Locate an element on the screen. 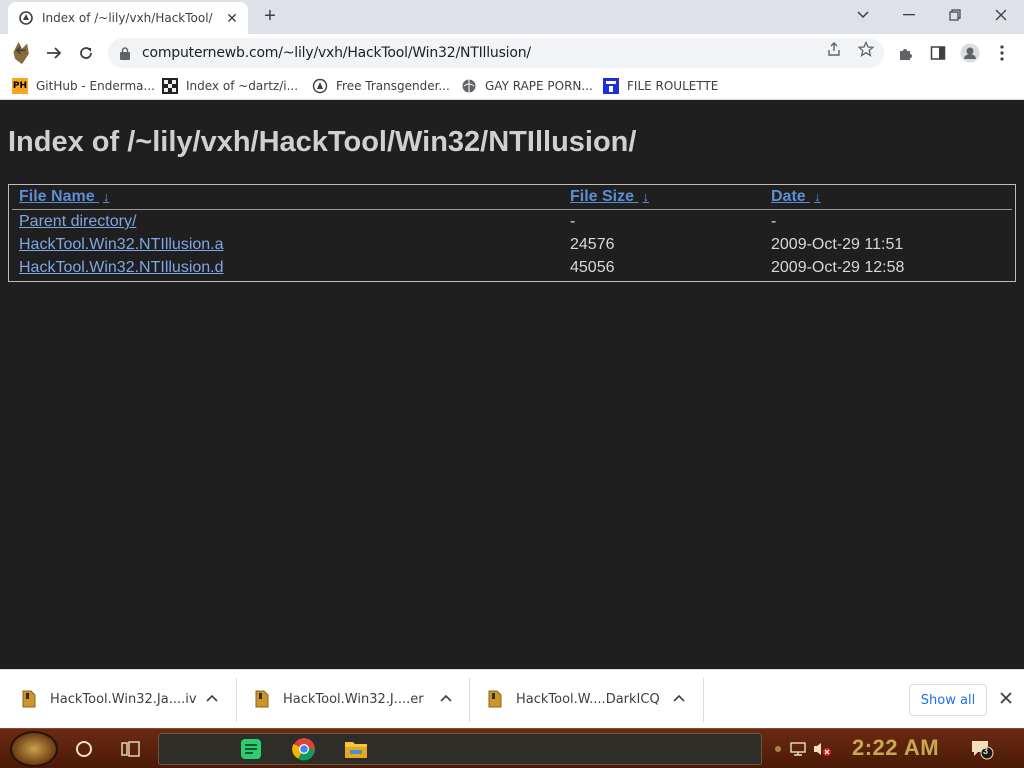  download-item: HackTool.W....DarkICQ is located at coordinates (574, 699).